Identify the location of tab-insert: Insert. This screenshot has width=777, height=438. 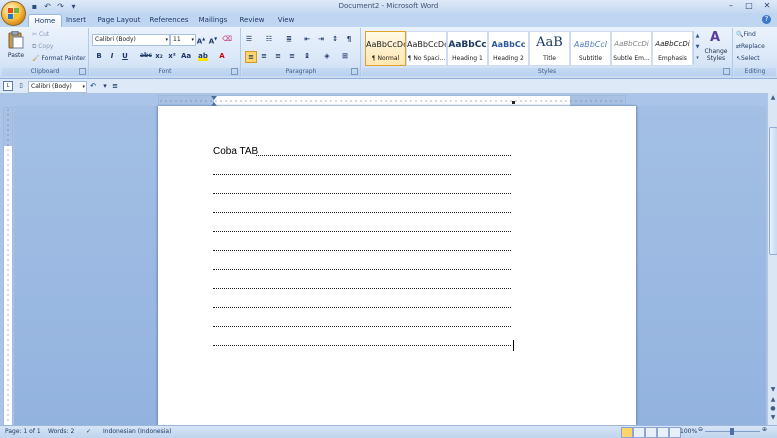
(76, 20).